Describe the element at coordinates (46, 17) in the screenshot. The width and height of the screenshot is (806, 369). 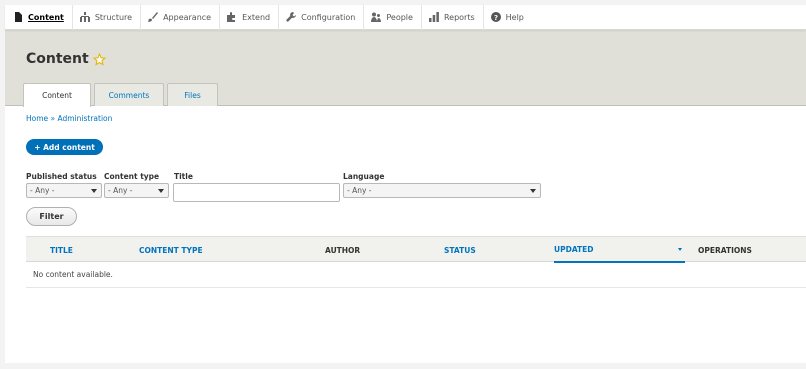
I see `toolbar-item-label: Content` at that location.